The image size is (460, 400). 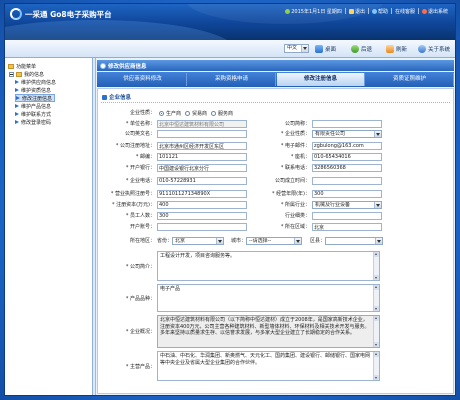 I want to click on header-decoration, so click(x=120, y=30).